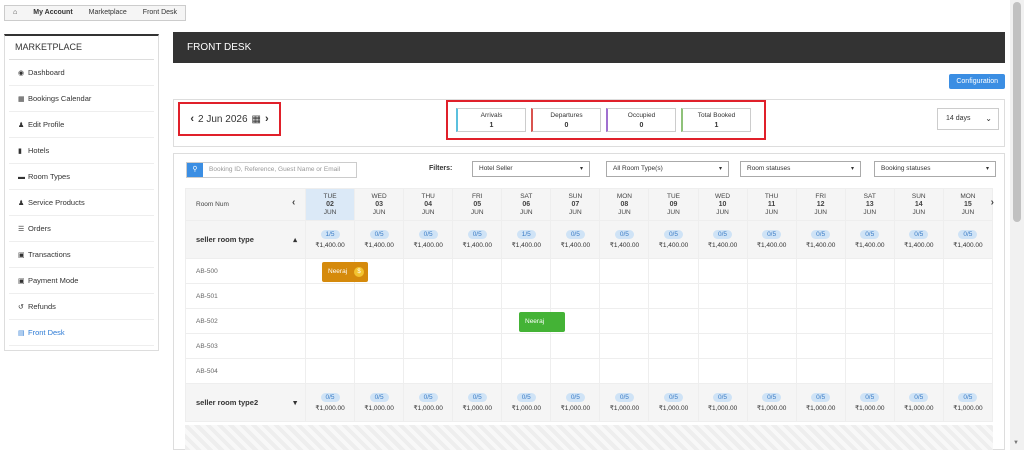 The width and height of the screenshot is (1024, 450). I want to click on configuration-button: Configuration, so click(977, 81).